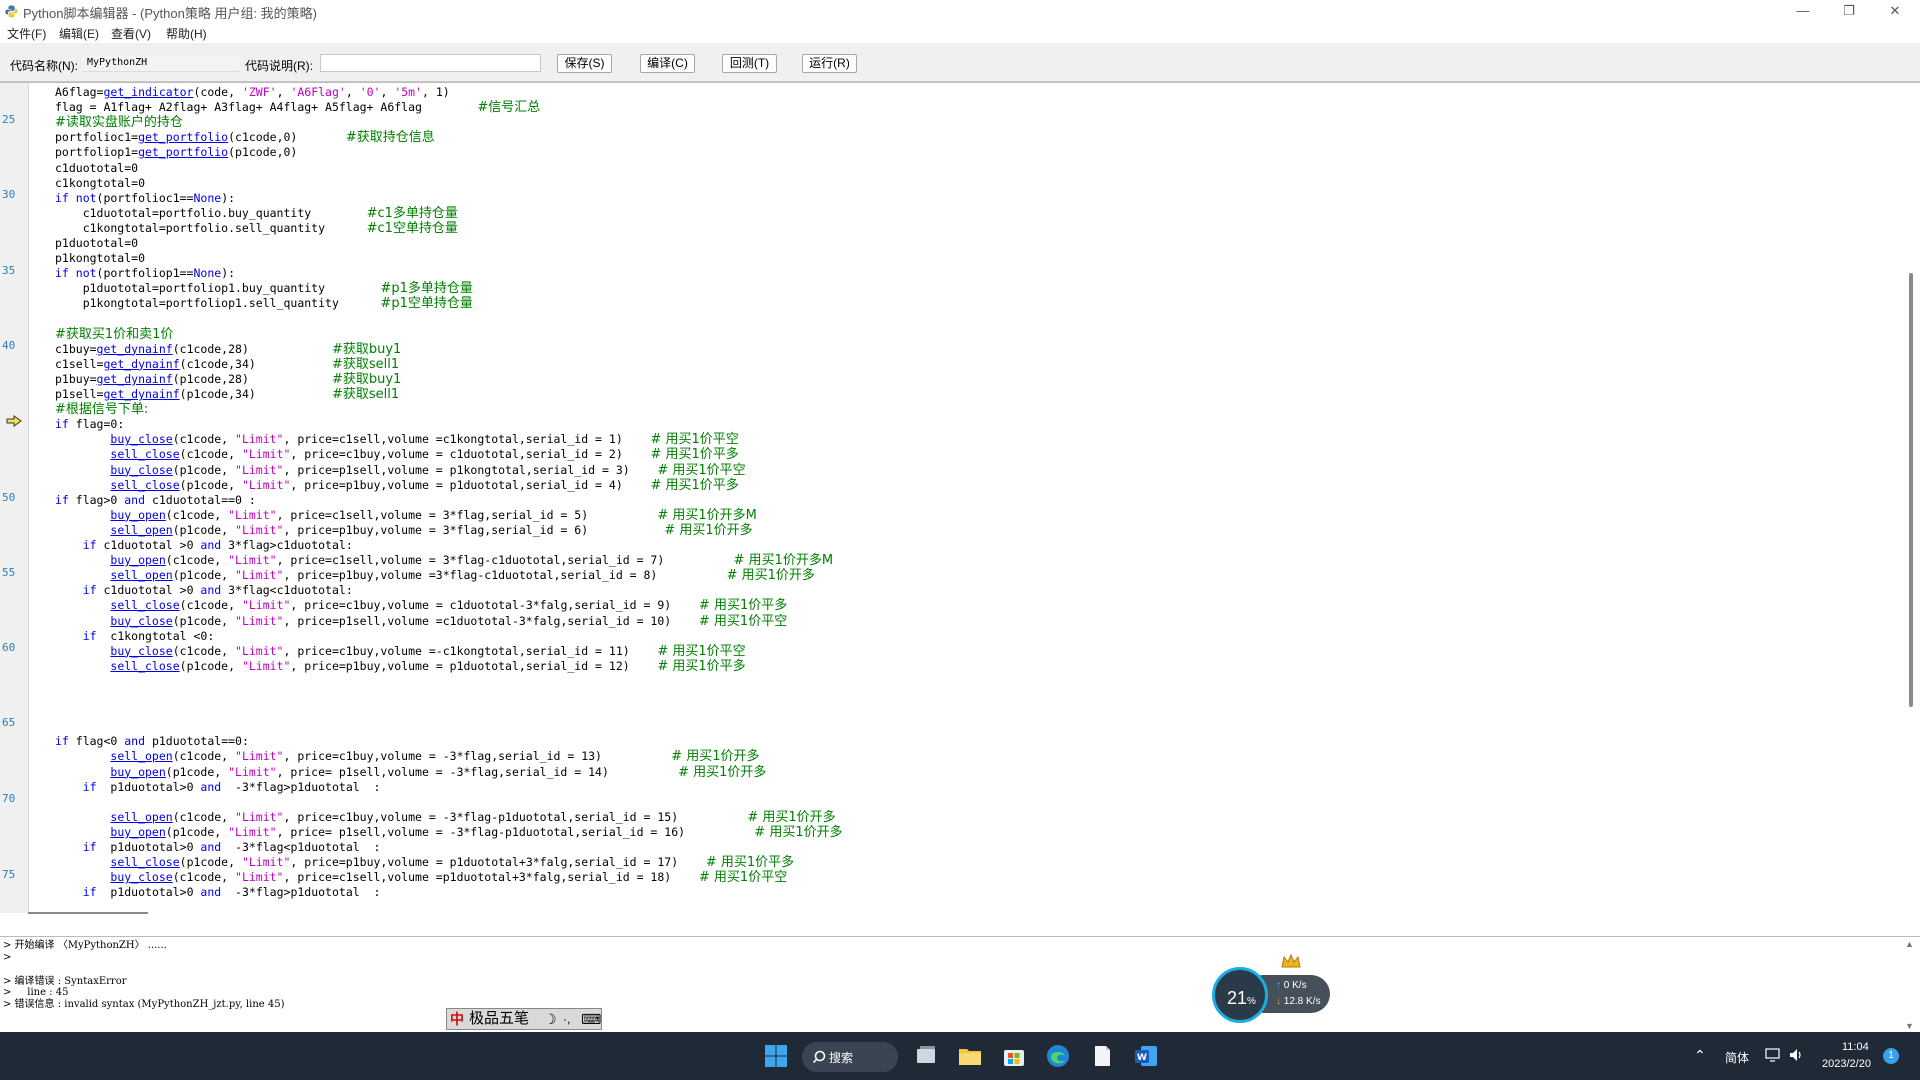 This screenshot has height=1080, width=1920. I want to click on run-button: 运行(R), so click(829, 63).